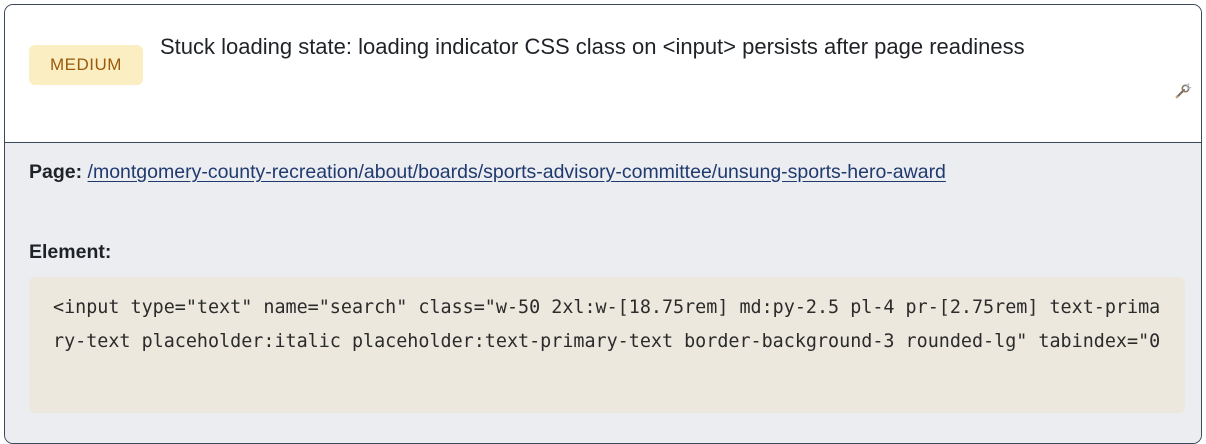  Describe the element at coordinates (70, 252) in the screenshot. I see `element-label: Element:` at that location.